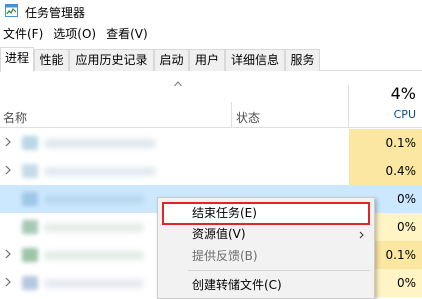  Describe the element at coordinates (211, 143) in the screenshot. I see `process-row: 0.1%` at that location.